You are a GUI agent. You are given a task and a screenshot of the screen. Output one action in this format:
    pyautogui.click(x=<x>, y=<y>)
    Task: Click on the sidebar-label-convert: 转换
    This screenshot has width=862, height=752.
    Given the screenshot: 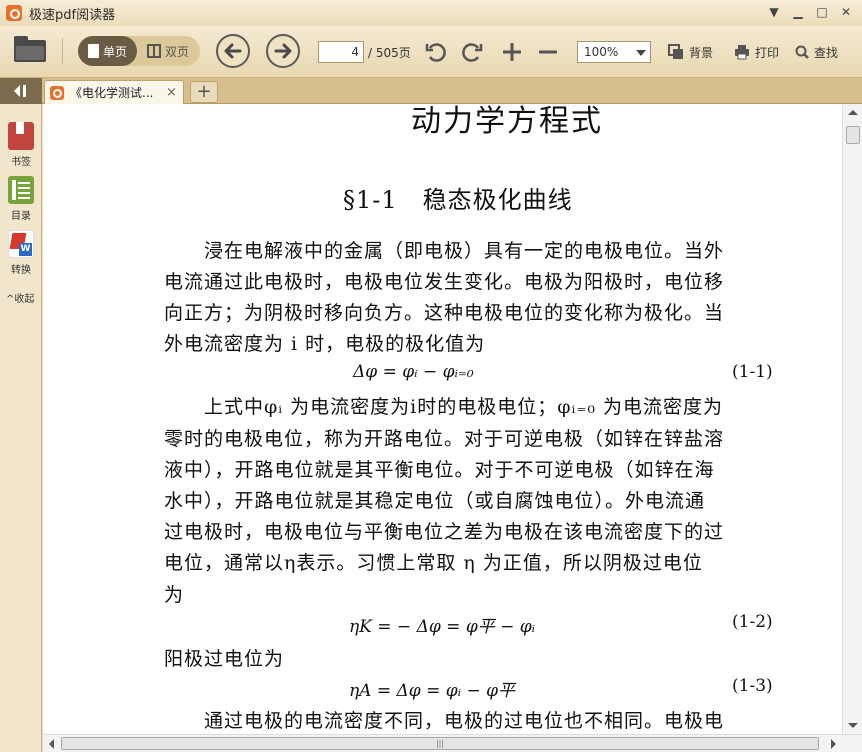 What is the action you would take?
    pyautogui.click(x=21, y=270)
    